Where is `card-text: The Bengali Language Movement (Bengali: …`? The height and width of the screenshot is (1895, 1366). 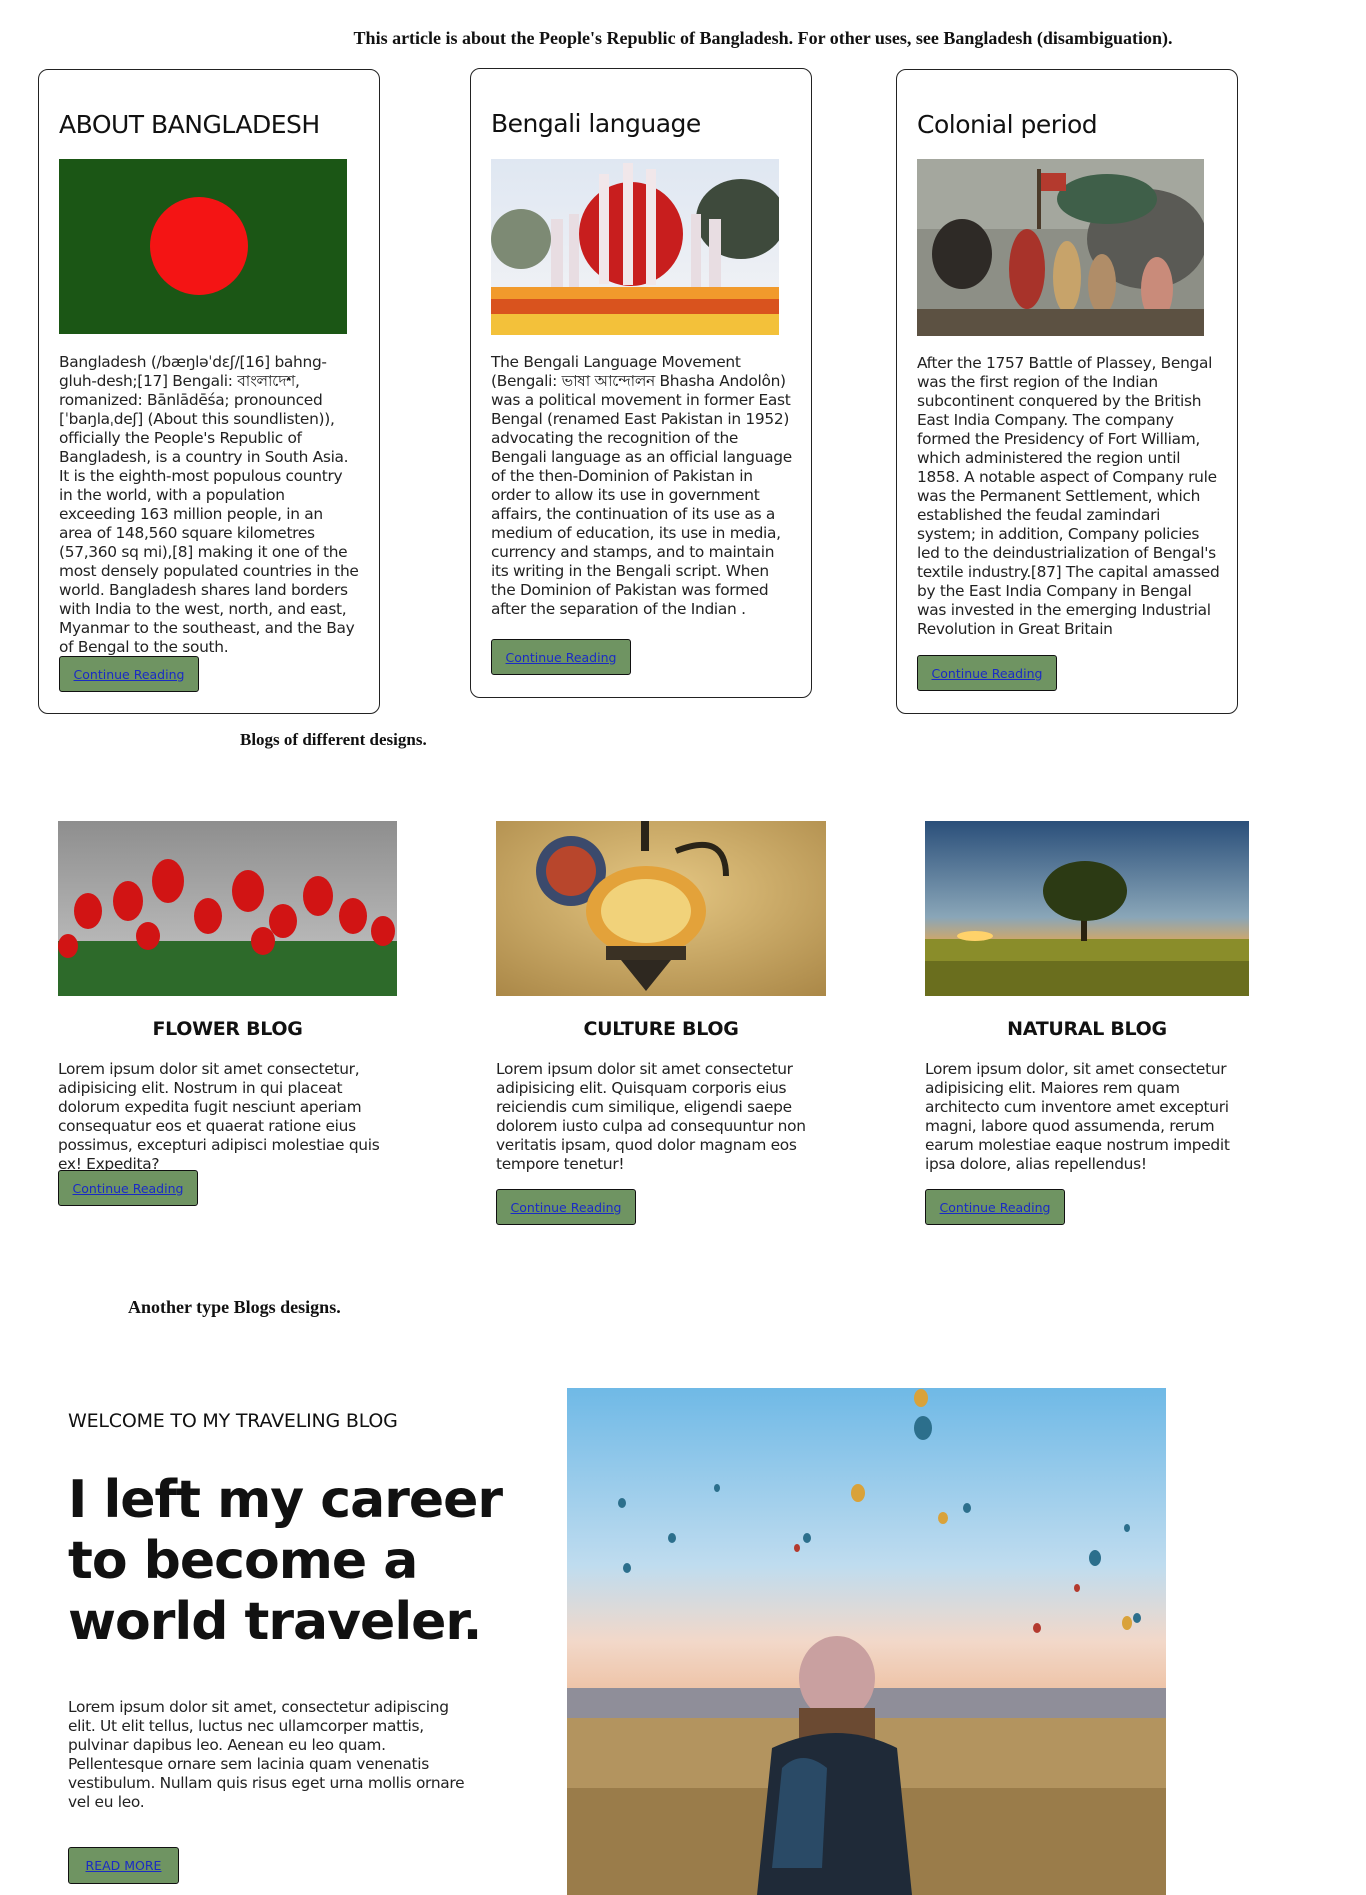
card-text: The Bengali Language Movement (Bengali: … is located at coordinates (641, 485).